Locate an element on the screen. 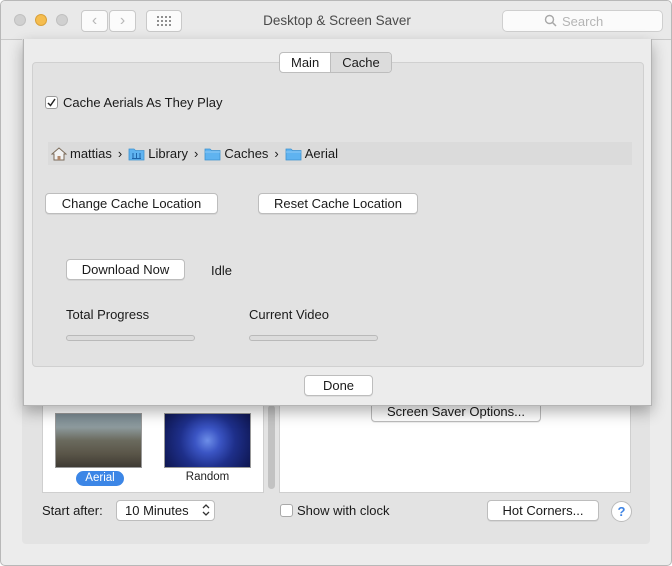 The height and width of the screenshot is (566, 672). back-button: ‹ is located at coordinates (94, 21).